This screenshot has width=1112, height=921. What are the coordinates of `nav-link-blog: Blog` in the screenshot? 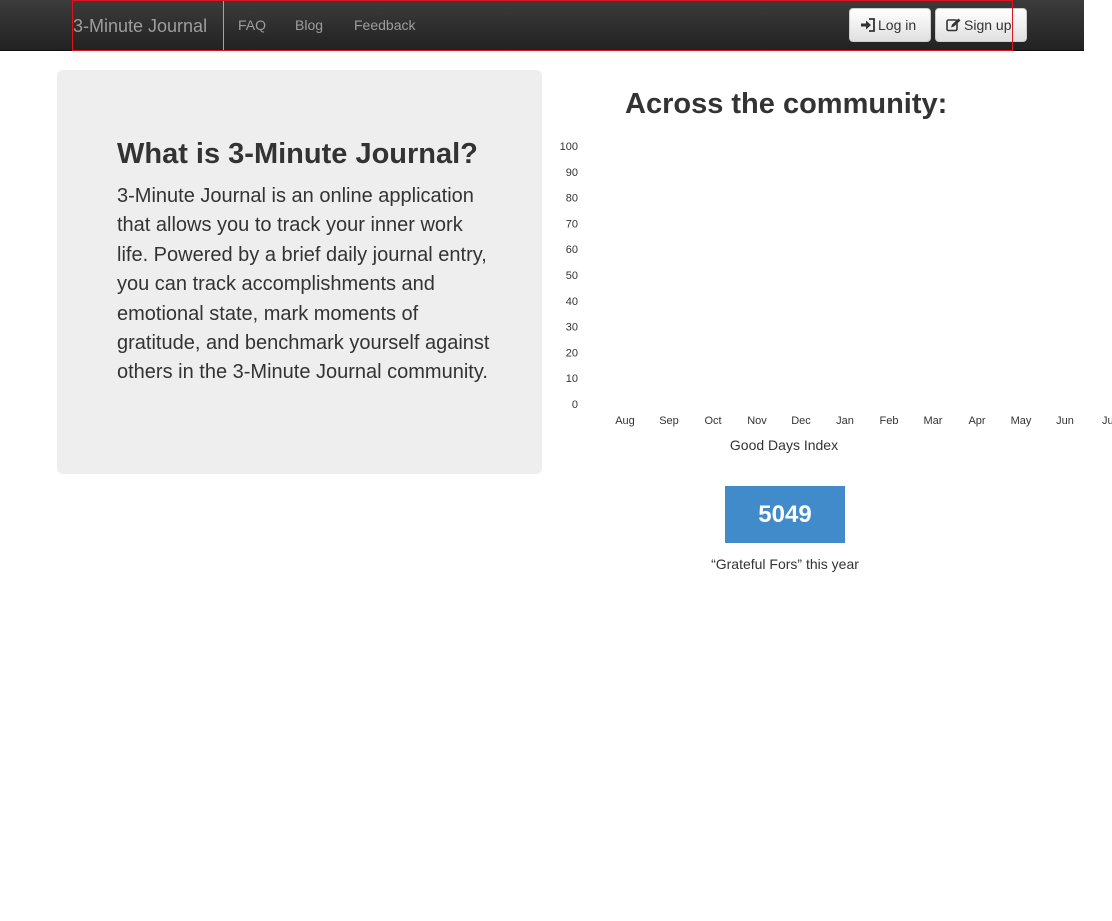 It's located at (309, 25).